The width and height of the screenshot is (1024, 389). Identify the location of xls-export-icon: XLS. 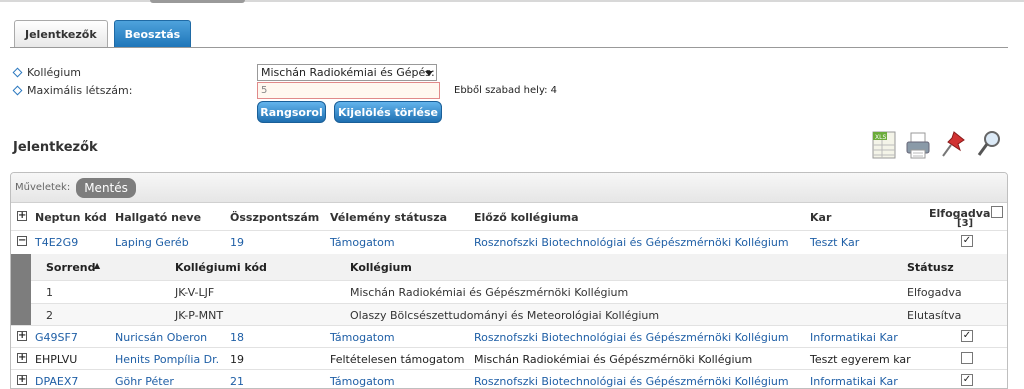
(884, 144).